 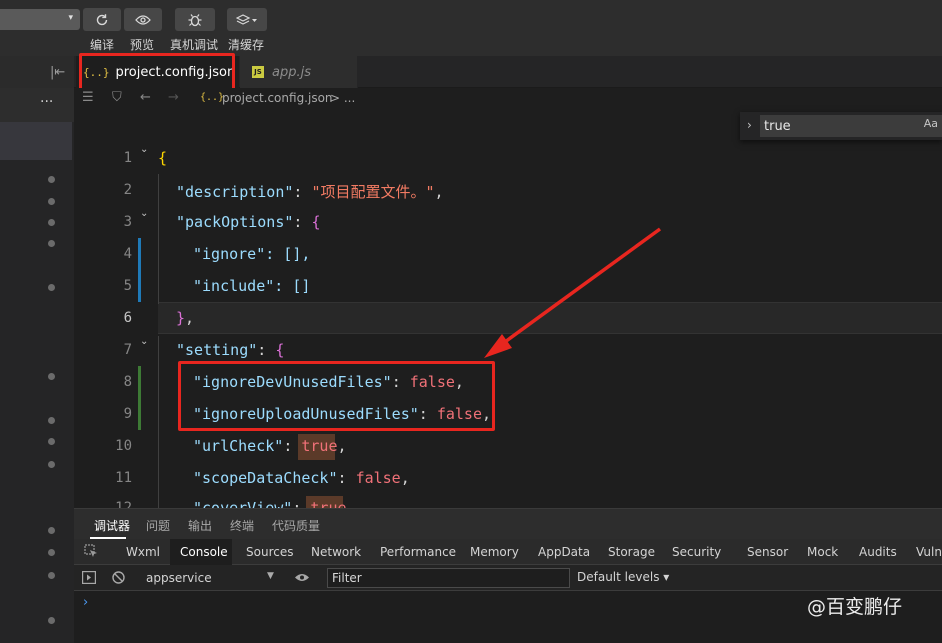 What do you see at coordinates (85, 602) in the screenshot?
I see `console-prompt: ›` at bounding box center [85, 602].